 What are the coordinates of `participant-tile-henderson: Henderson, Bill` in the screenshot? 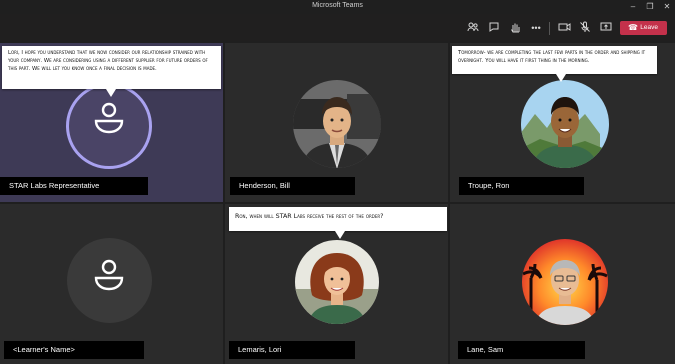 It's located at (336, 122).